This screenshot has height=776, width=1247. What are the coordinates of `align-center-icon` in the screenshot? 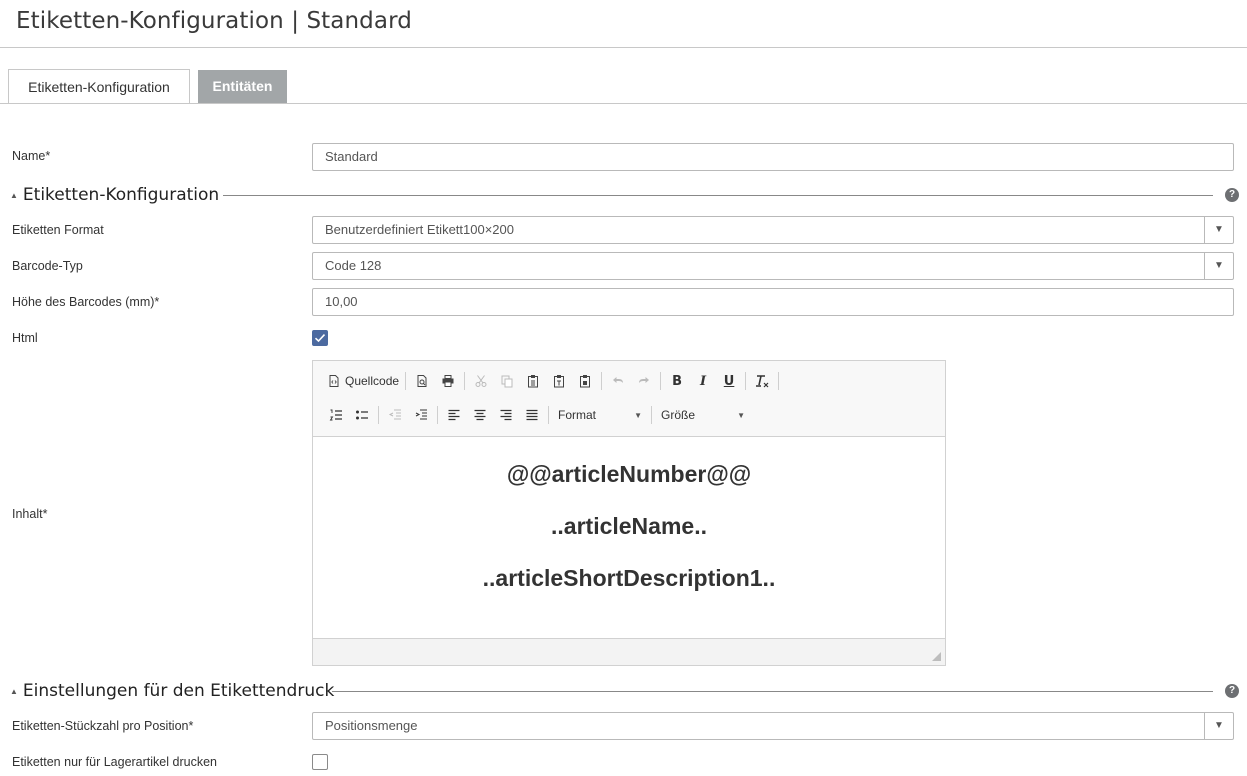 It's located at (480, 415).